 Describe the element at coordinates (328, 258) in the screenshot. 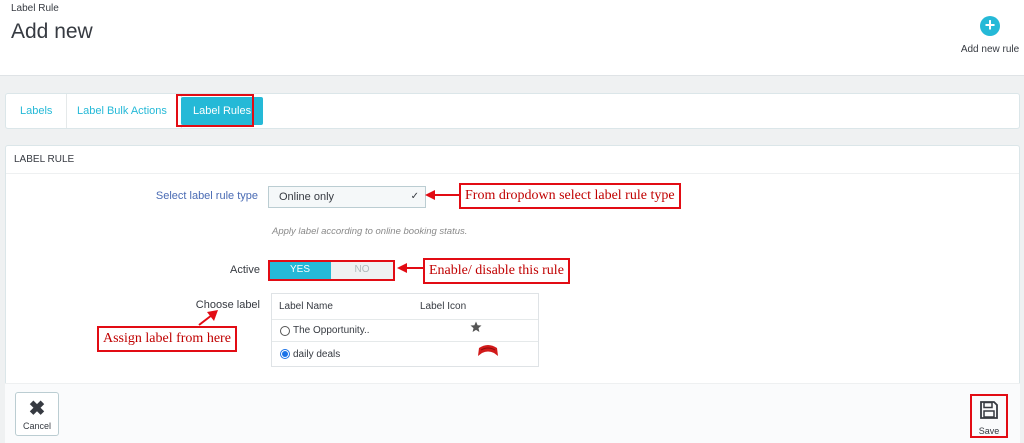

I see `annotation-arrows` at that location.